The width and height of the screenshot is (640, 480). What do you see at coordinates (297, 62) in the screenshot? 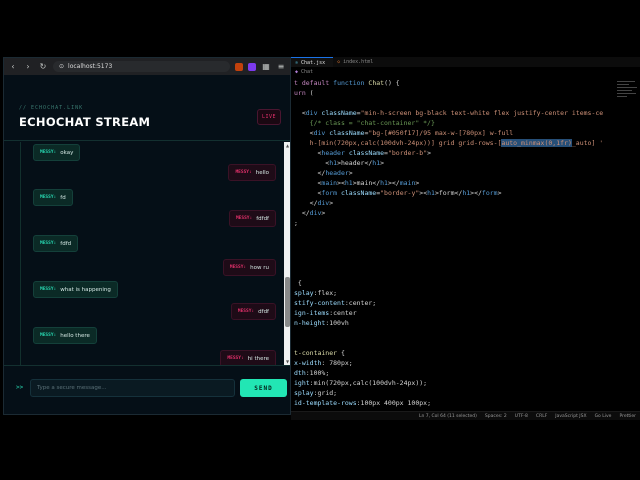
I see `react-file-icon: ⚛` at bounding box center [297, 62].